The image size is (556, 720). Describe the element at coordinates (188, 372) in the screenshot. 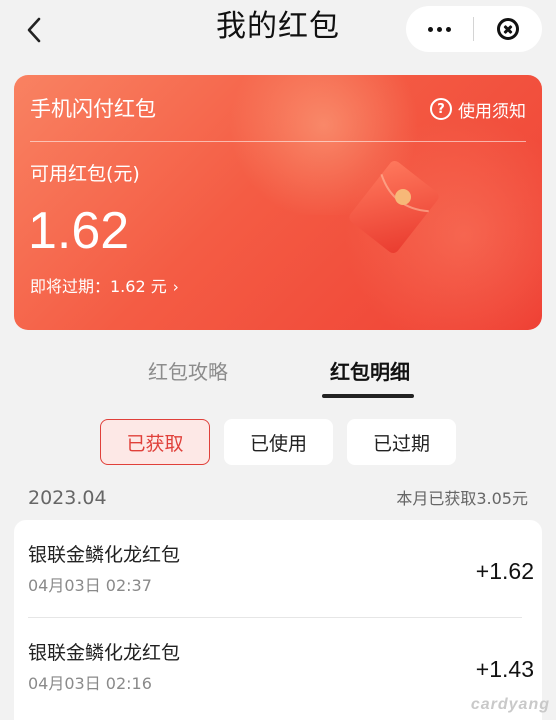

I see `tab-redpacket-guide: 红包攻略` at that location.